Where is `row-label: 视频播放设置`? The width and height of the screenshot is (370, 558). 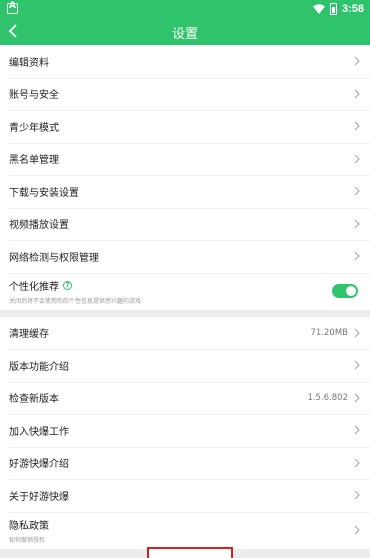 row-label: 视频播放设置 is located at coordinates (39, 226).